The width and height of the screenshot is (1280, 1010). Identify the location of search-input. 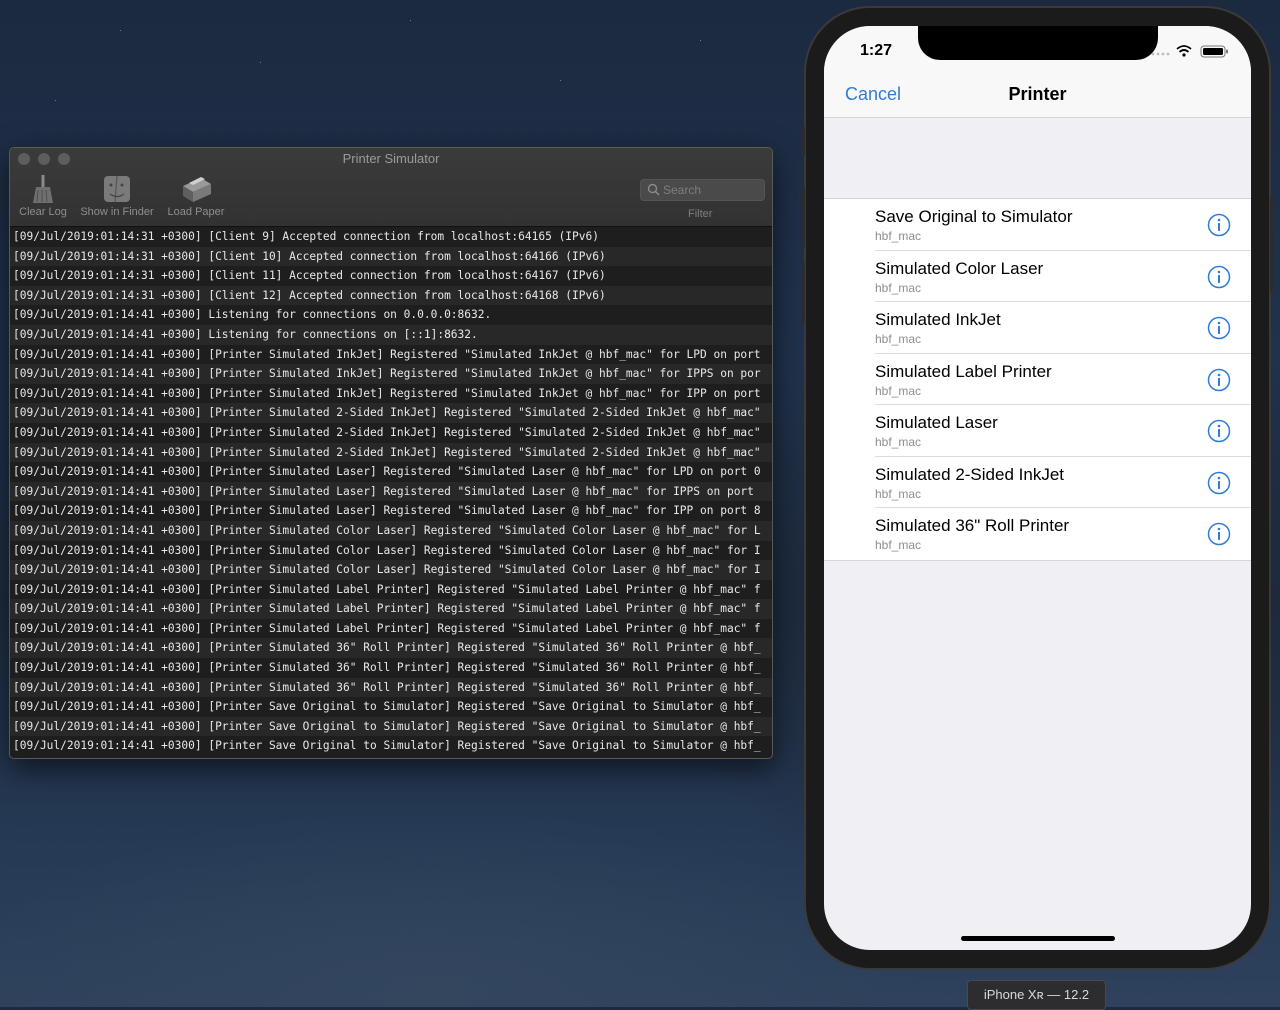
(710, 190).